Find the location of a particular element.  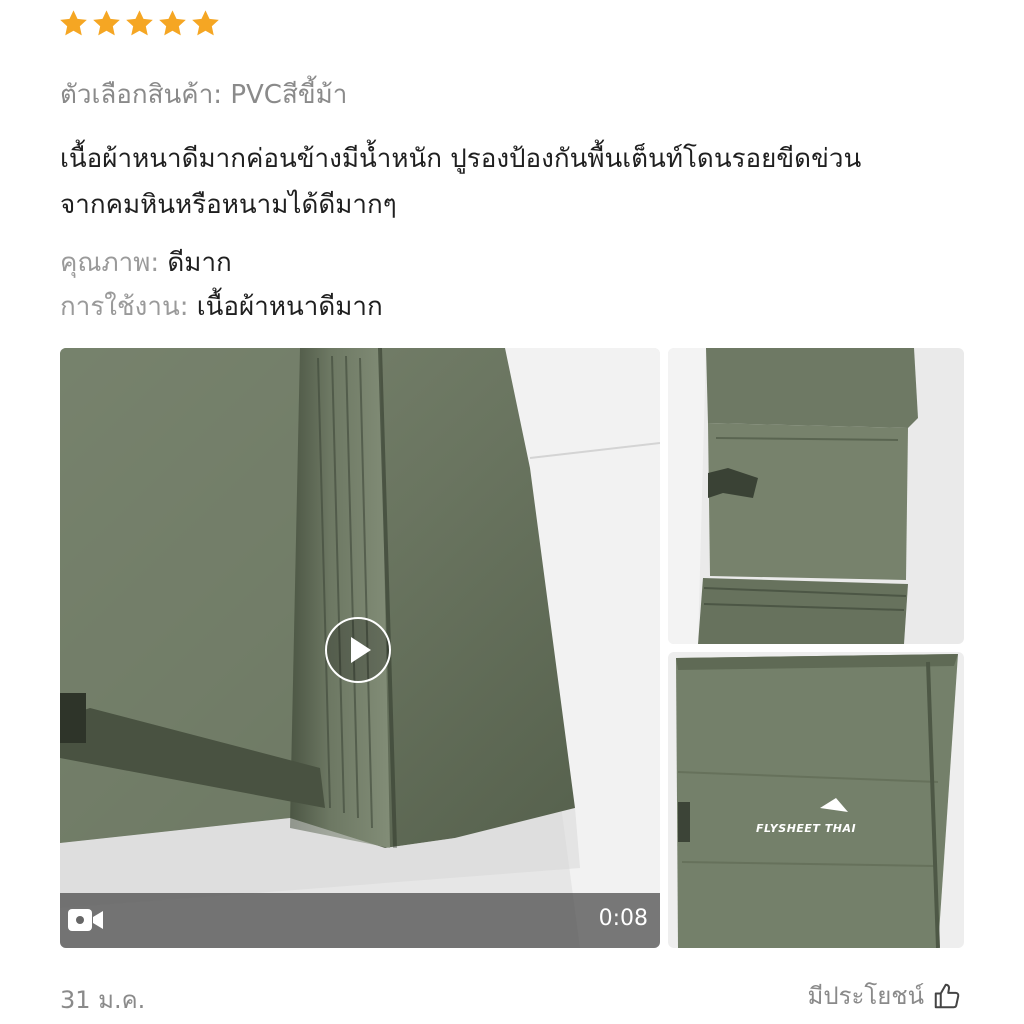

brand-logo-text: FLYSHEET THAI is located at coordinates (806, 828).